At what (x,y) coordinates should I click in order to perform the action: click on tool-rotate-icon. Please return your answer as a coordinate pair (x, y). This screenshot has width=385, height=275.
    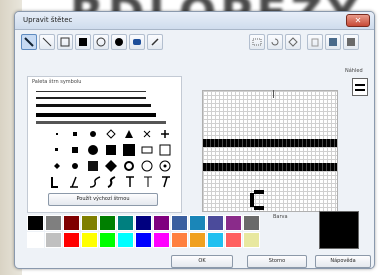
    Looking at the image, I should click on (275, 42).